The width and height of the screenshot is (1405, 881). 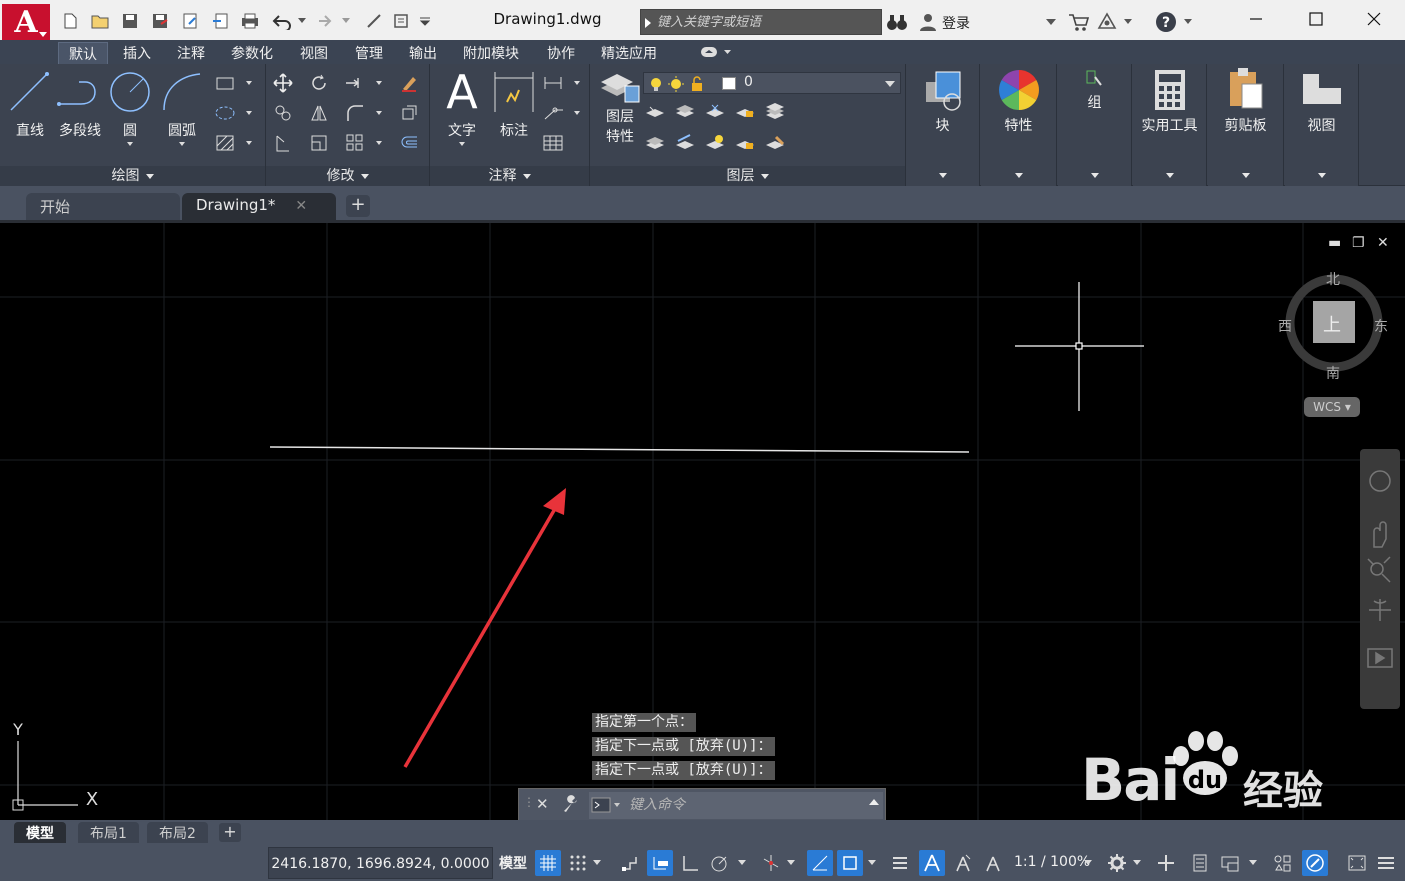 I want to click on tab-addins: 附加模块, so click(x=491, y=53).